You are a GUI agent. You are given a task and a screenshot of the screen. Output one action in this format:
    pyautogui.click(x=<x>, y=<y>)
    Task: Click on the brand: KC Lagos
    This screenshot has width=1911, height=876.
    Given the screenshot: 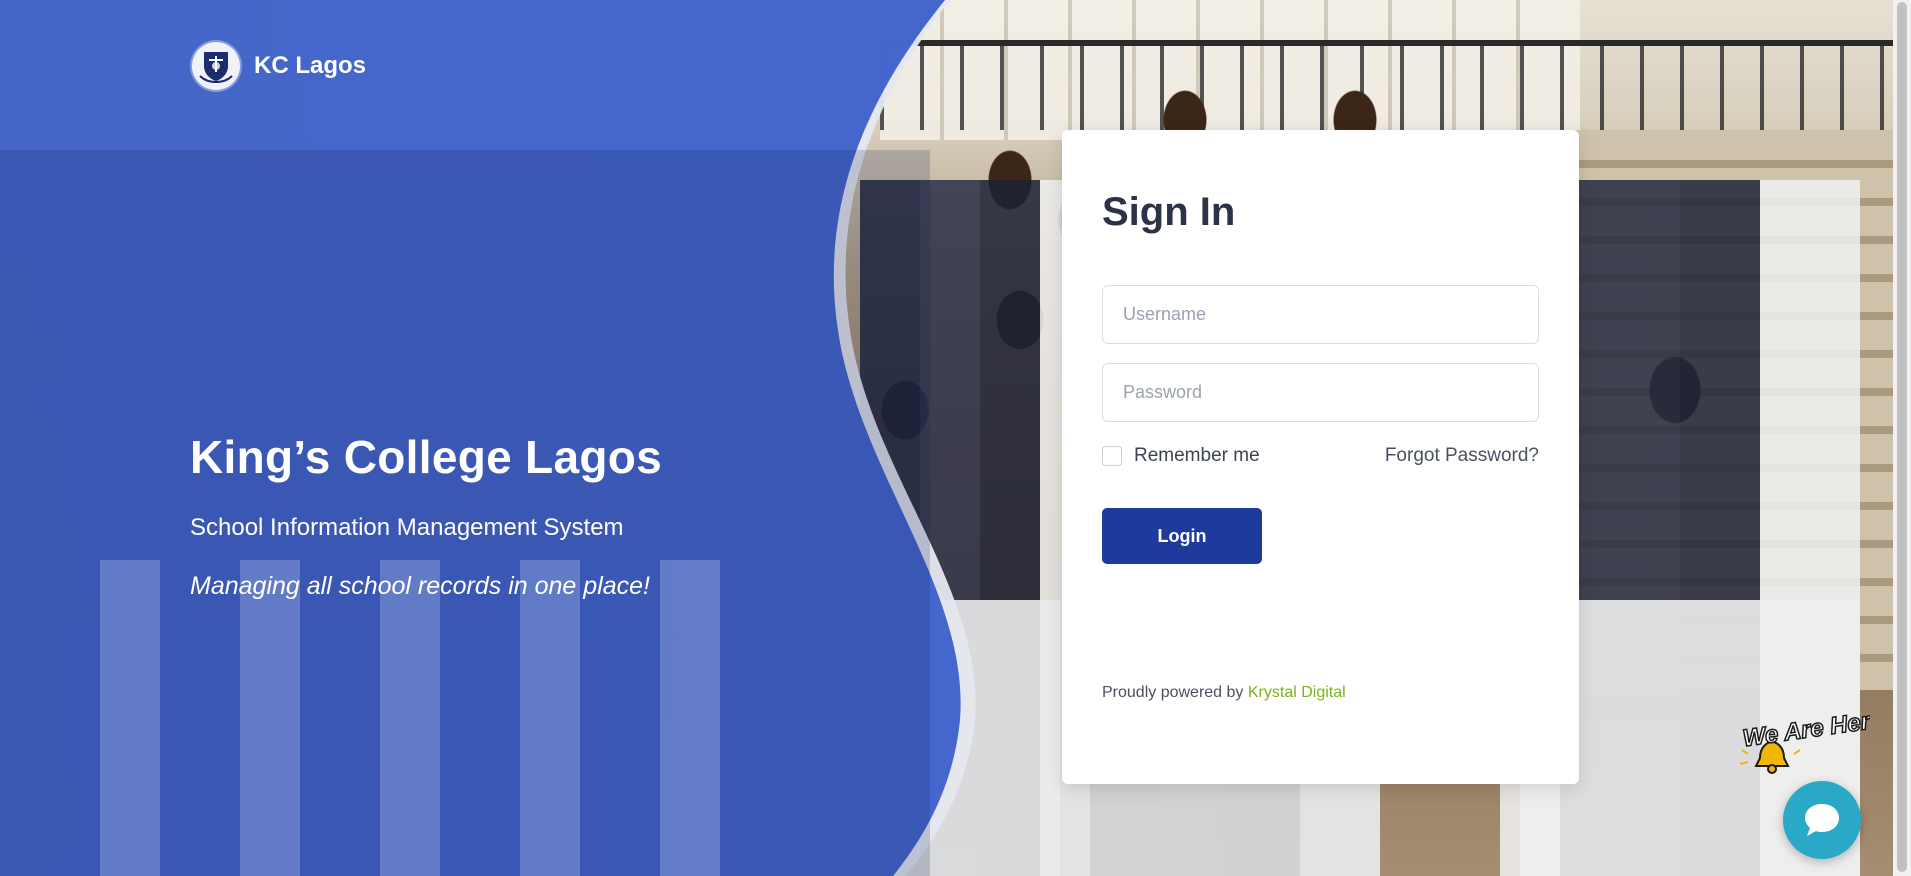 What is the action you would take?
    pyautogui.click(x=279, y=66)
    